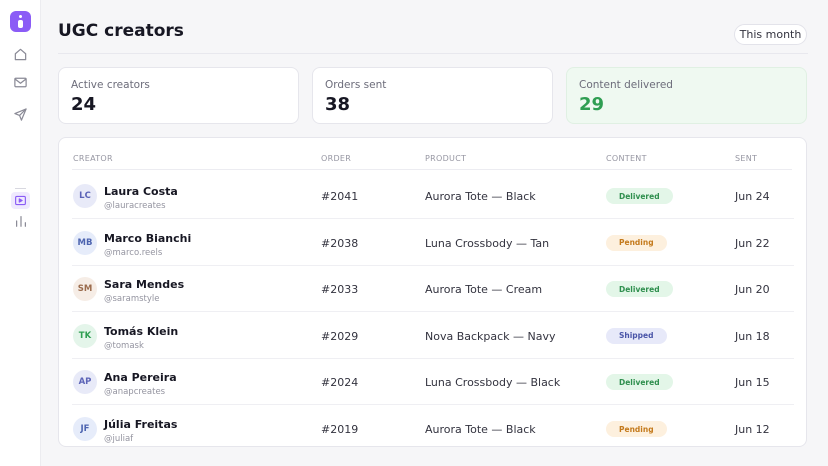  Describe the element at coordinates (20, 21) in the screenshot. I see `app-logo-icon` at that location.